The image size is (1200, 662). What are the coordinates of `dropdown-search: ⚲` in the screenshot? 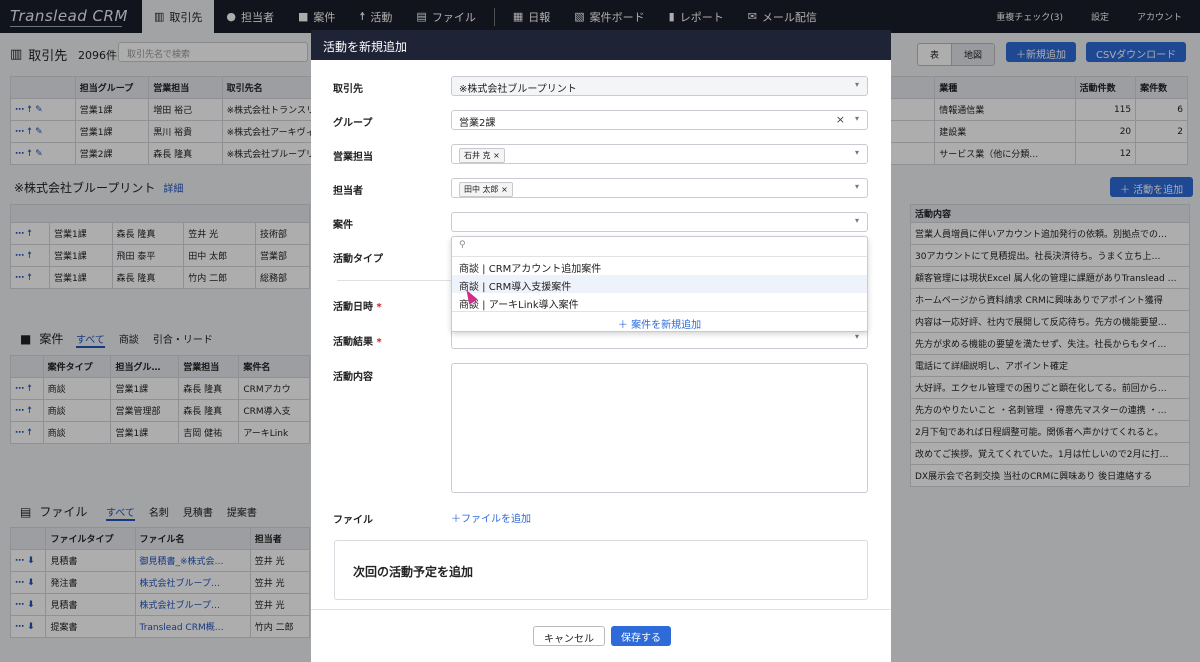 It's located at (659, 247).